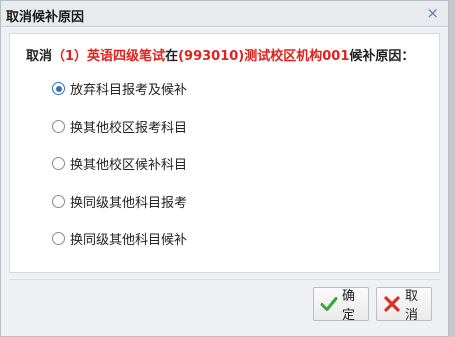 This screenshot has height=337, width=455. I want to click on reason-prompt: 取消（1）英语四级笔试在(993010)测试校区机构001候补原因：, so click(220, 54).